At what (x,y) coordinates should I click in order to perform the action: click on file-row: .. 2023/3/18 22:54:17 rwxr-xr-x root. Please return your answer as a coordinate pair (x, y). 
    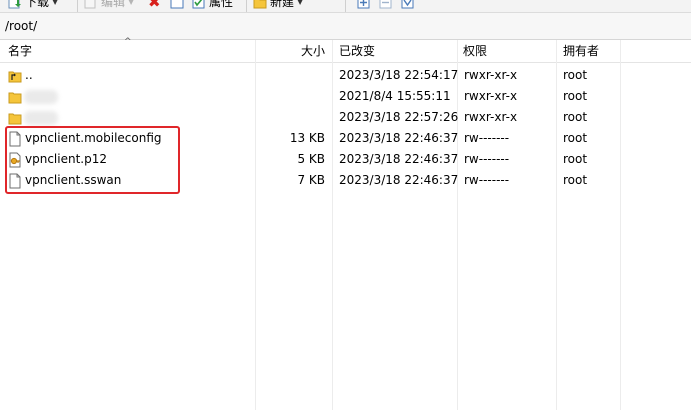
    Looking at the image, I should click on (345, 75).